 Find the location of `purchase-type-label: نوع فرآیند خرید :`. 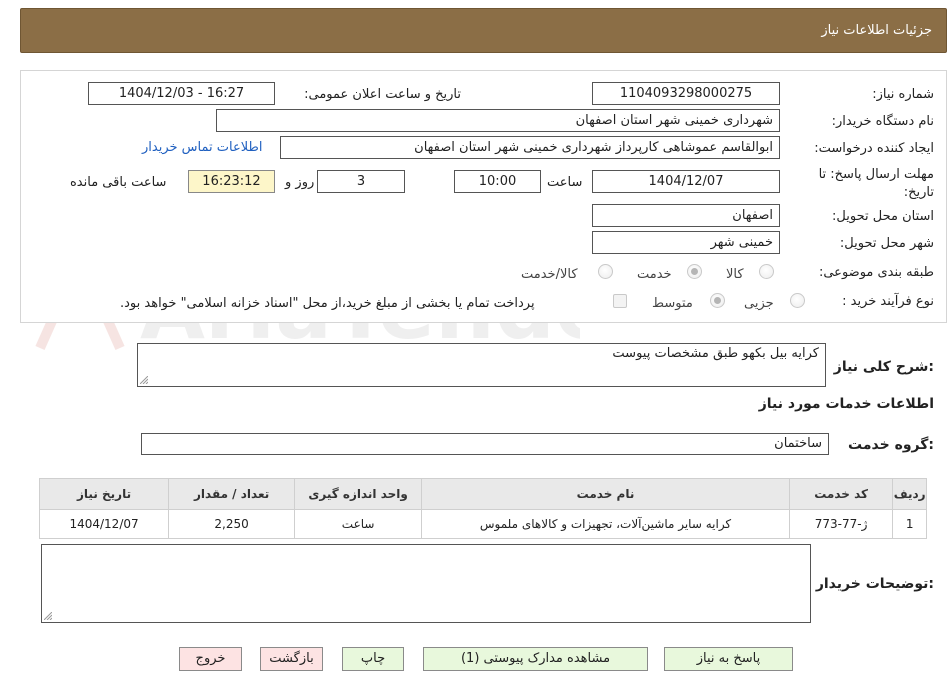

purchase-type-label: نوع فرآیند خرید : is located at coordinates (888, 301).